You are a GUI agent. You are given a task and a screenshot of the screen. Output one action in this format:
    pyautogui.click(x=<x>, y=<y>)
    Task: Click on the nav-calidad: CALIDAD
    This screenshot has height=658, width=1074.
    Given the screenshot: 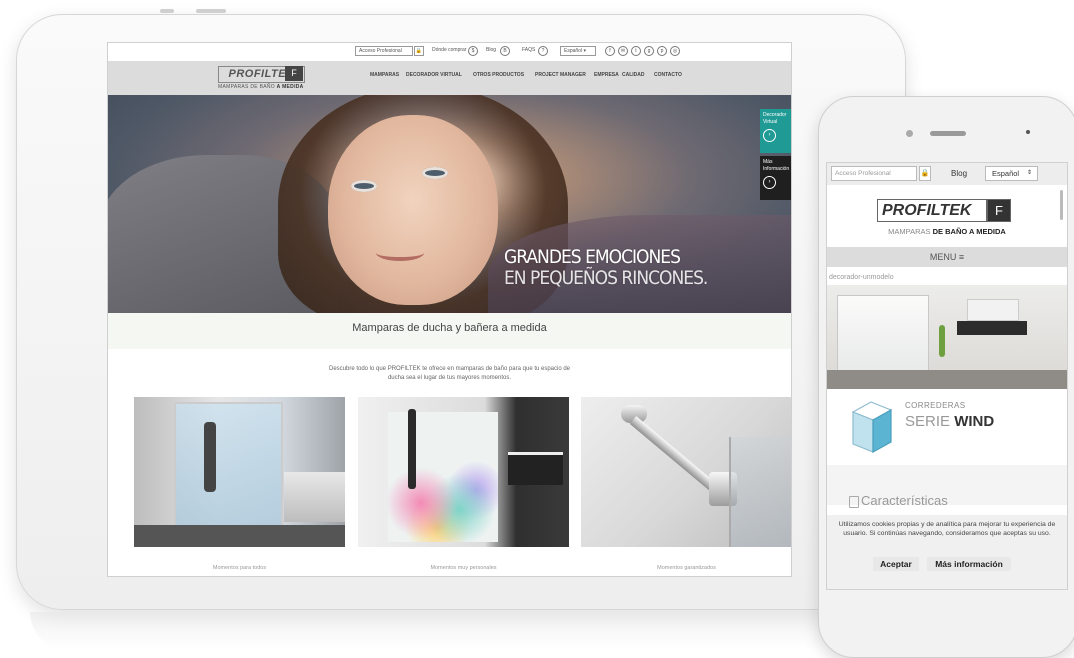 What is the action you would take?
    pyautogui.click(x=633, y=75)
    